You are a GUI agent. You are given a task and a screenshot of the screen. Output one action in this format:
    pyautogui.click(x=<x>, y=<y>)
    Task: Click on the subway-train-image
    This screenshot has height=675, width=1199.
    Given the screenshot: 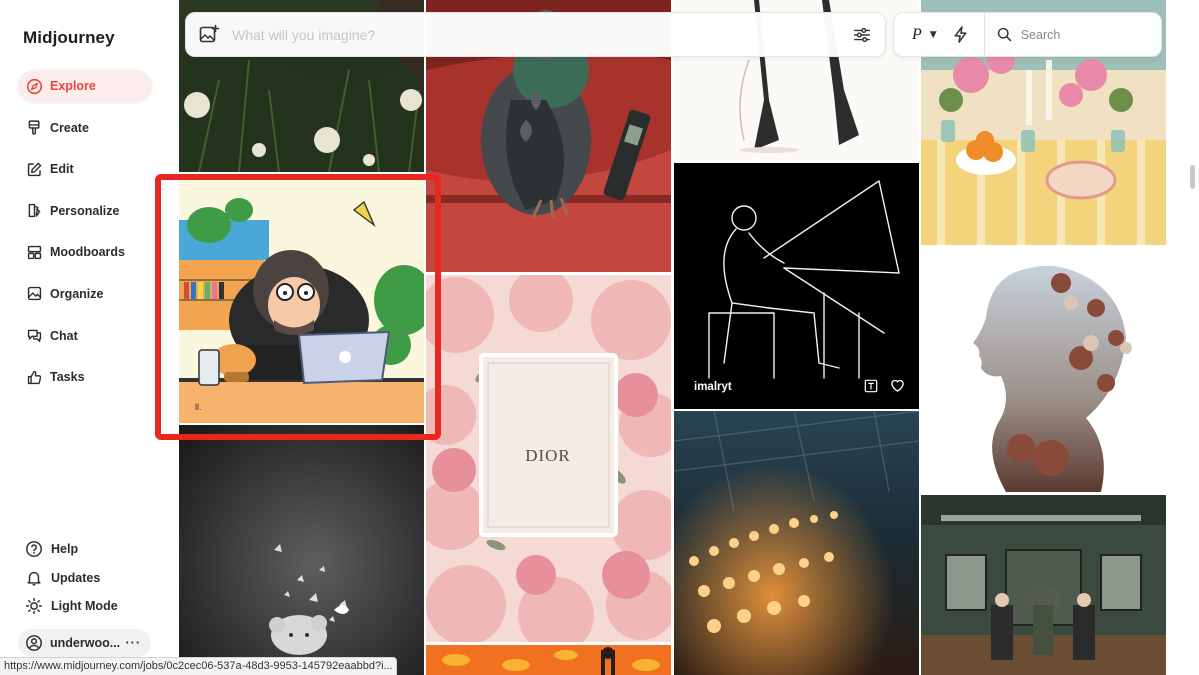 What is the action you would take?
    pyautogui.click(x=1043, y=585)
    